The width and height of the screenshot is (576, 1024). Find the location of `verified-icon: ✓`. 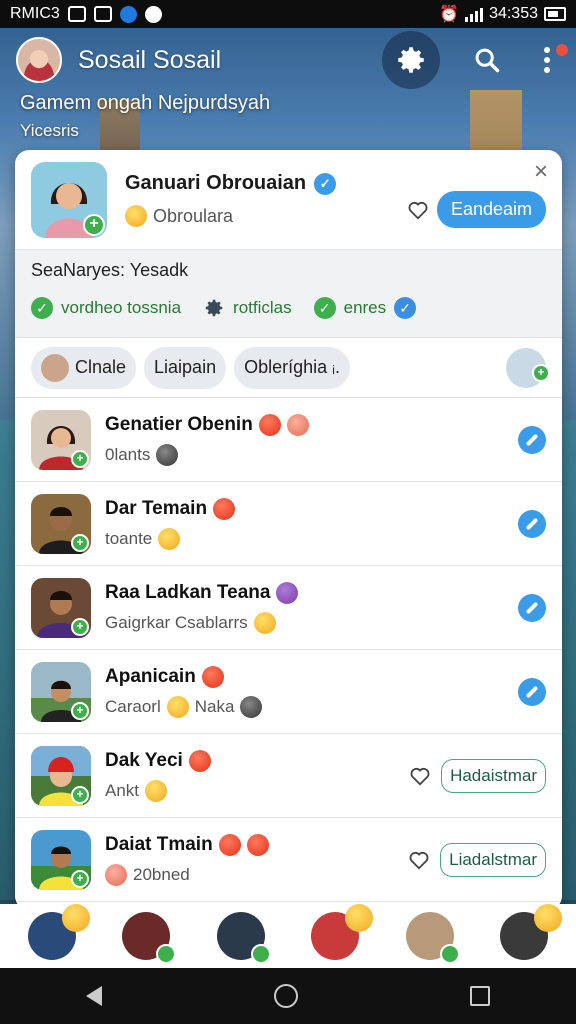

verified-icon: ✓ is located at coordinates (325, 183).